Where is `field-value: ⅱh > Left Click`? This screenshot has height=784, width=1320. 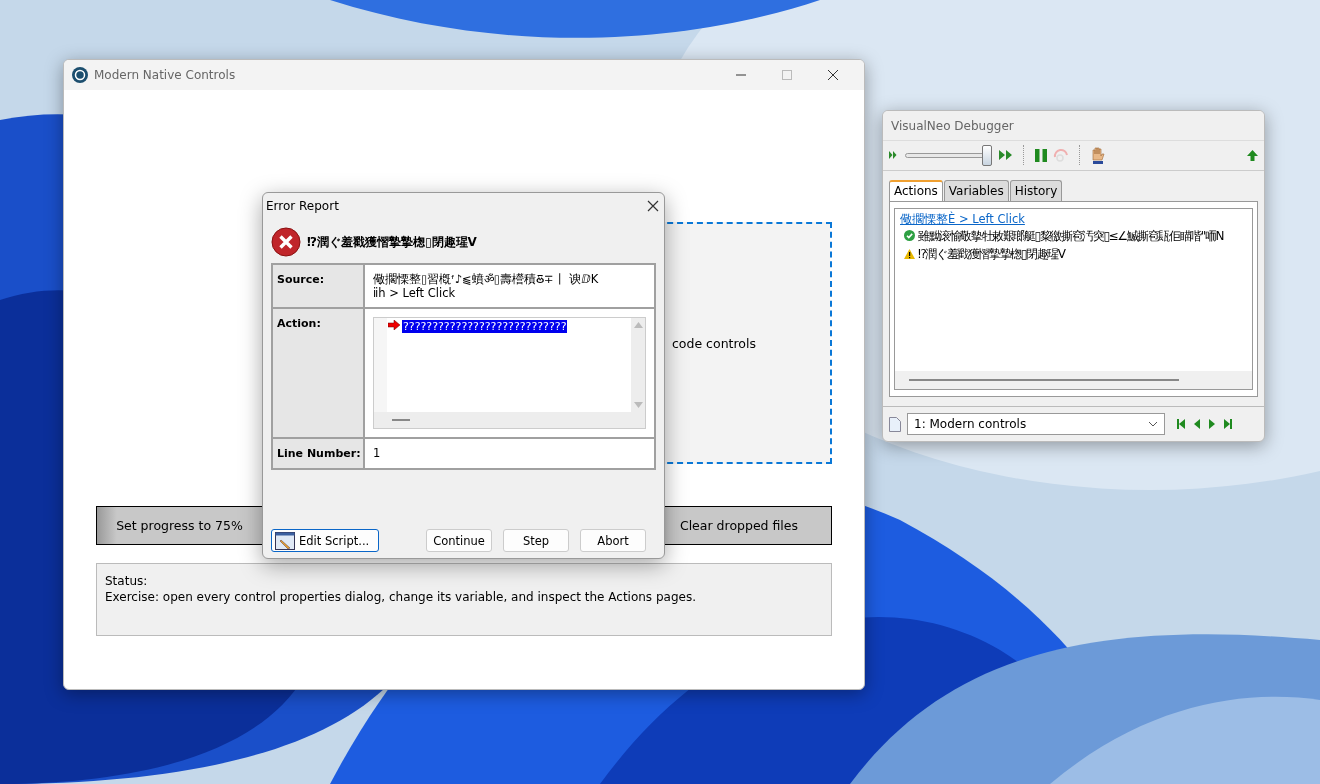 field-value: ⅱh > Left Click is located at coordinates (415, 293).